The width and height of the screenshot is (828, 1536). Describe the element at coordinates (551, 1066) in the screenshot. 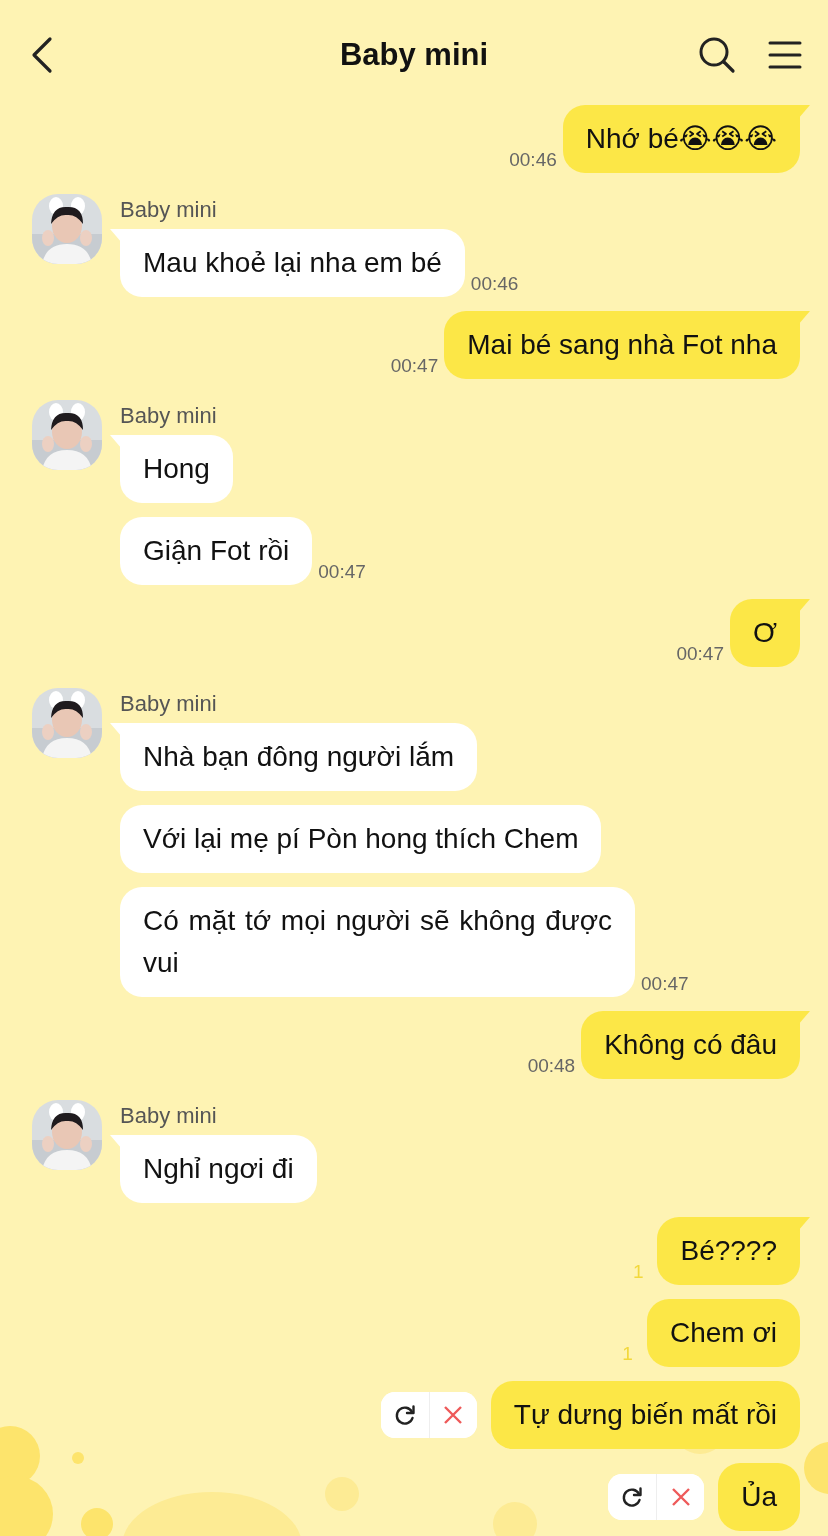

I see `message-time: 00:48` at that location.